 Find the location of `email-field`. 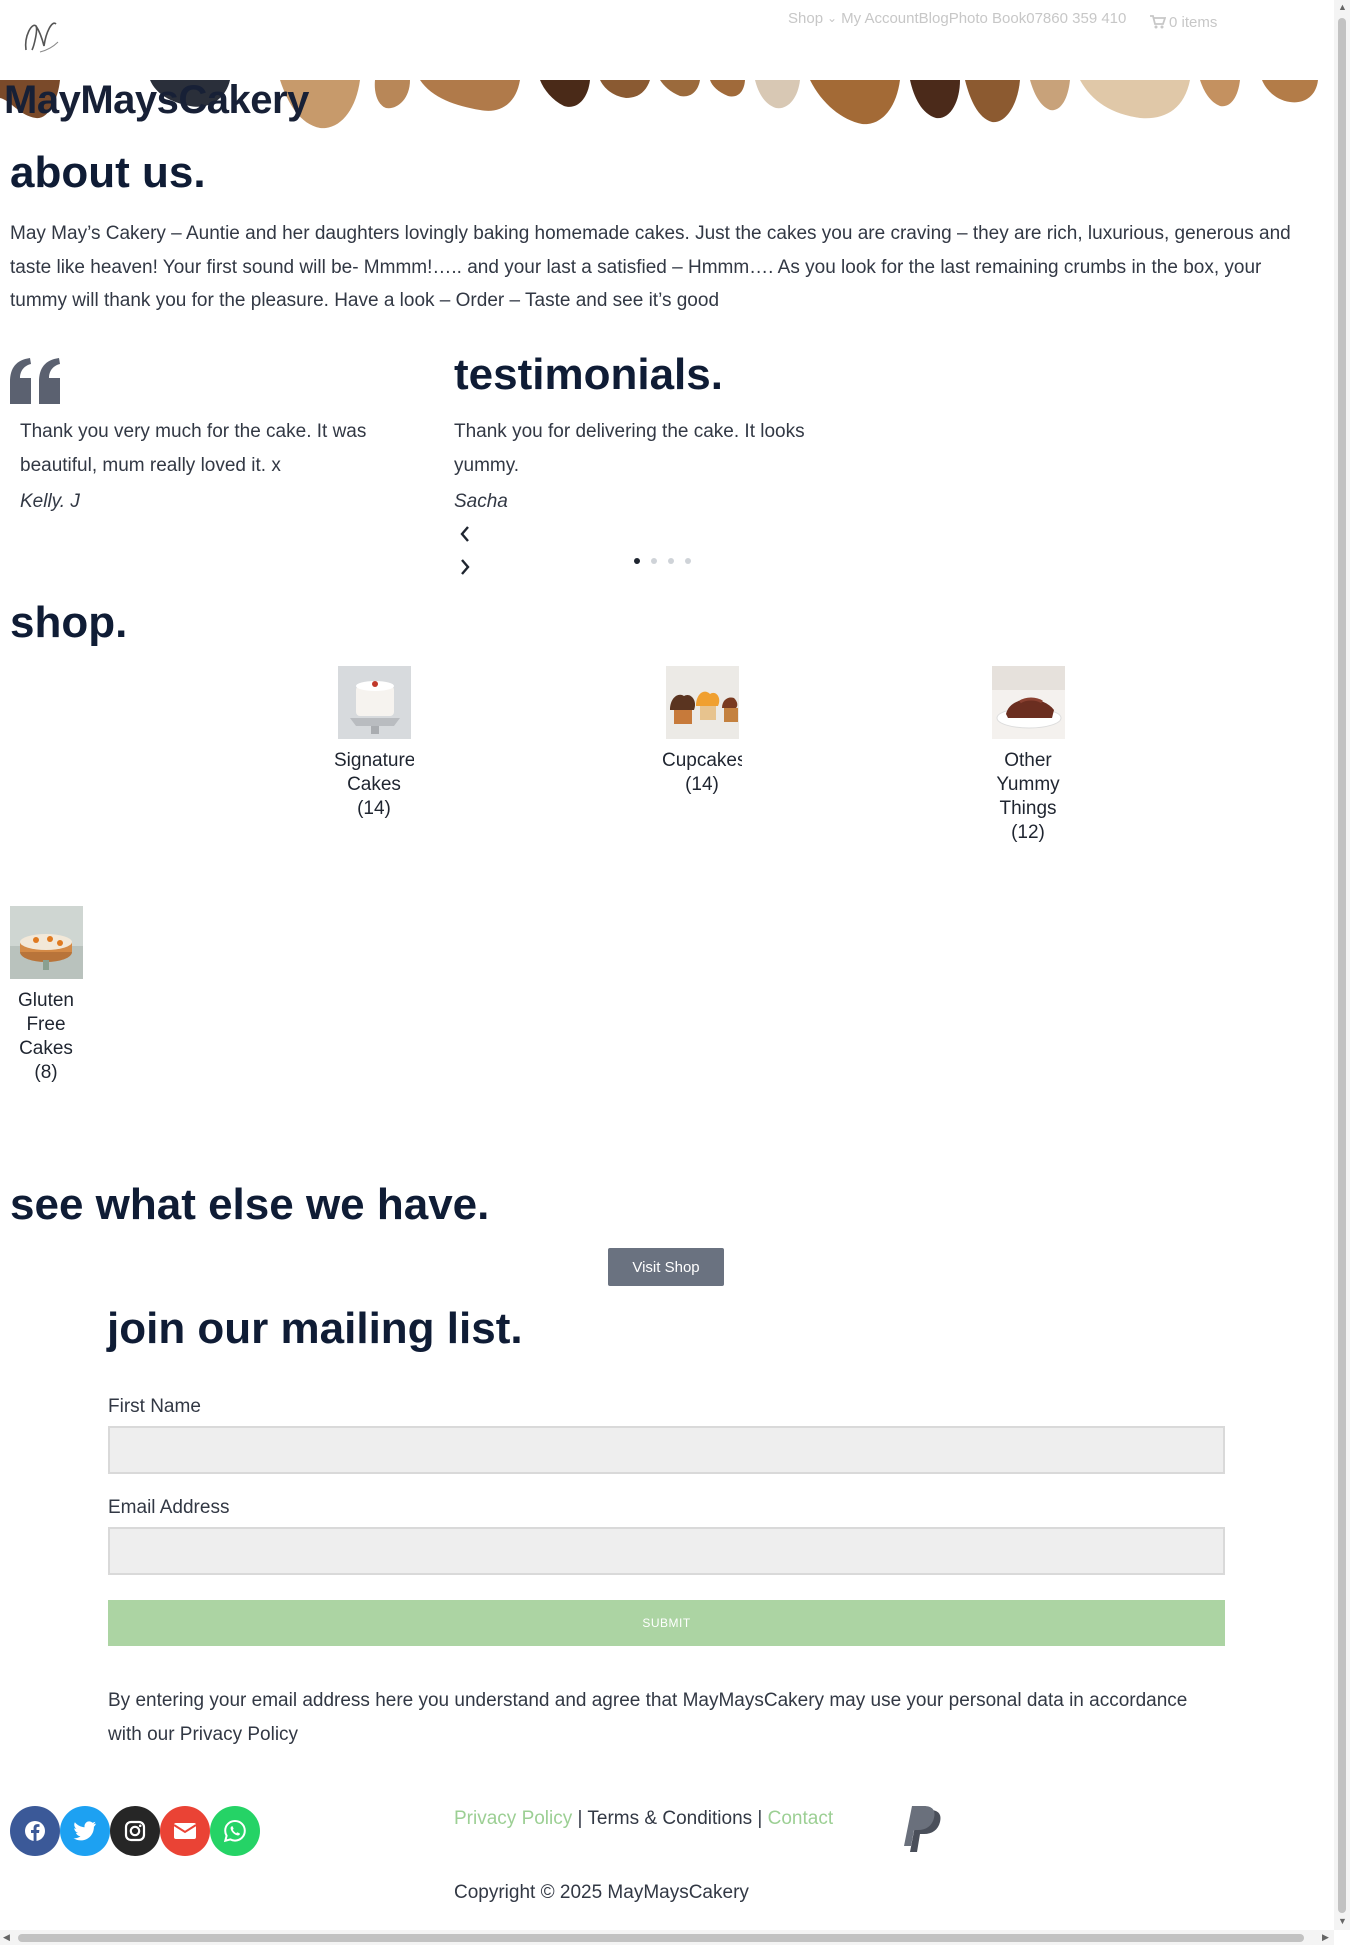

email-field is located at coordinates (666, 1551).